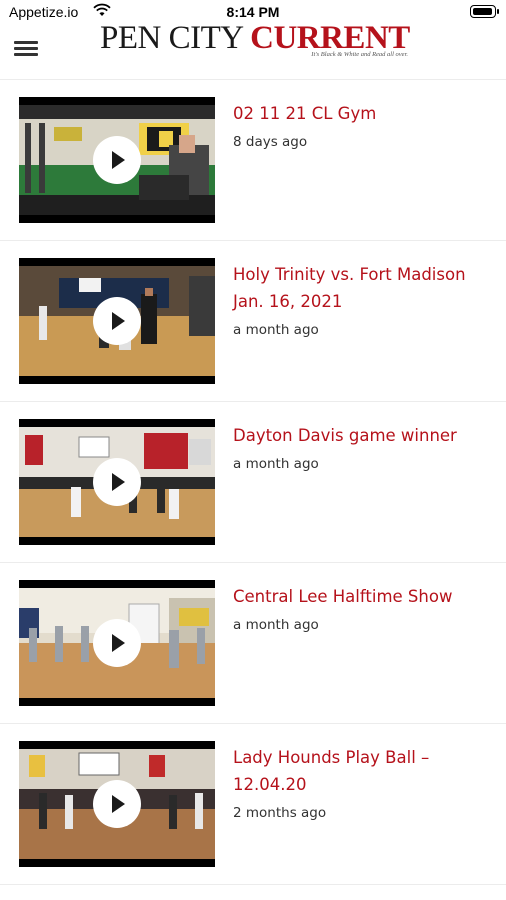 The image size is (506, 900). I want to click on video-title: Dayton Davis game winner, so click(363, 435).